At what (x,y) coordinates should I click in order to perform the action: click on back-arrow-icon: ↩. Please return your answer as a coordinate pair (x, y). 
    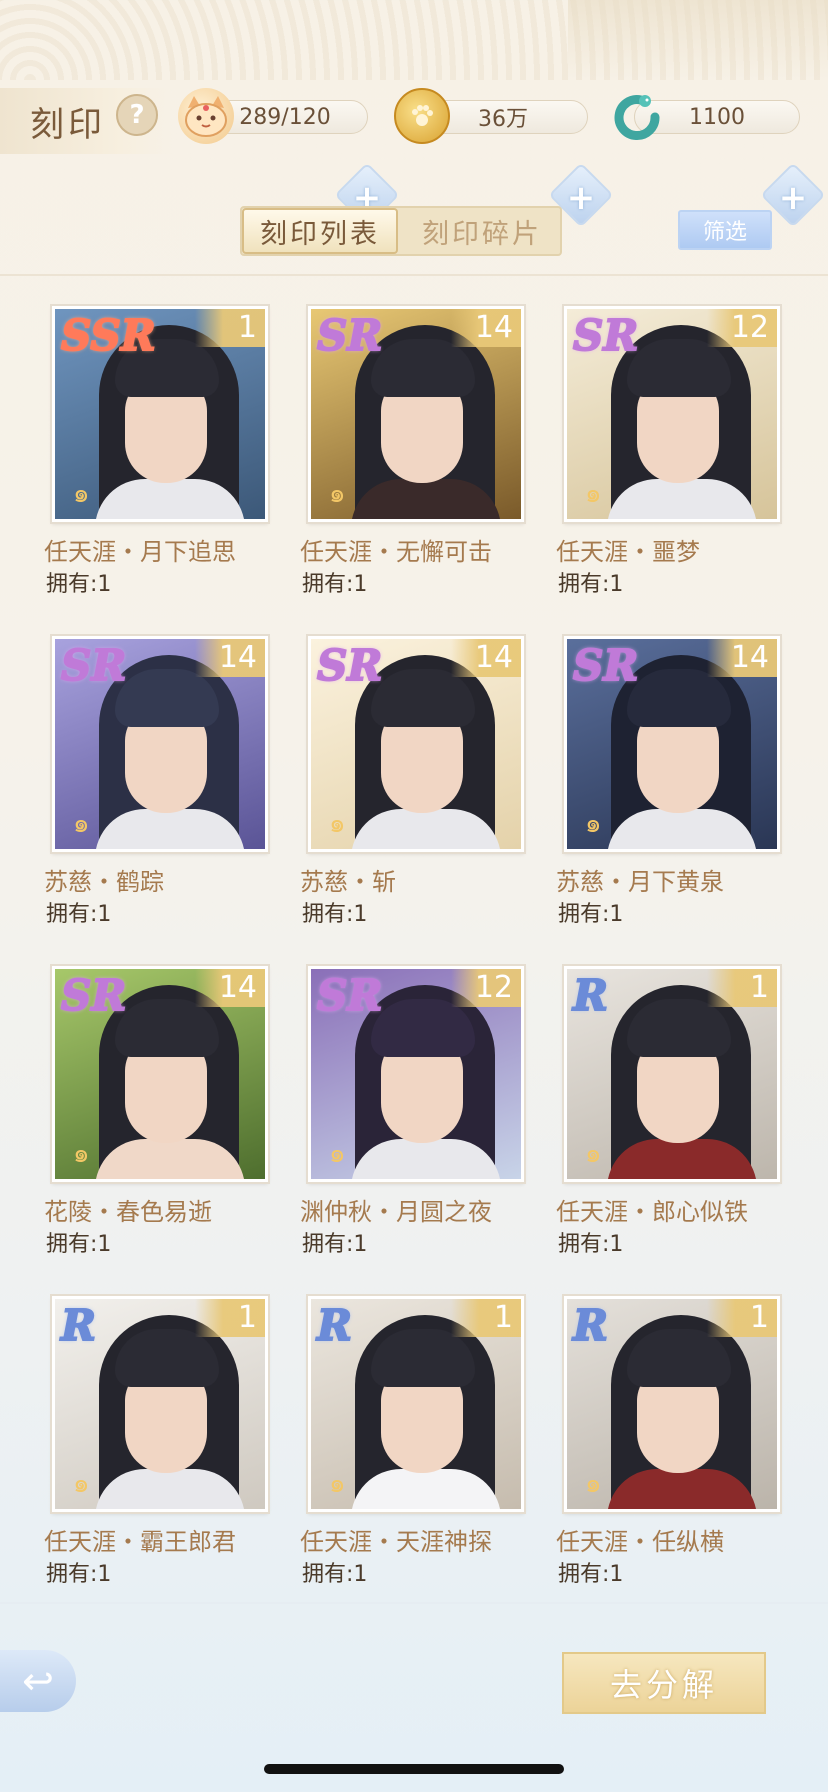
    Looking at the image, I should click on (38, 1681).